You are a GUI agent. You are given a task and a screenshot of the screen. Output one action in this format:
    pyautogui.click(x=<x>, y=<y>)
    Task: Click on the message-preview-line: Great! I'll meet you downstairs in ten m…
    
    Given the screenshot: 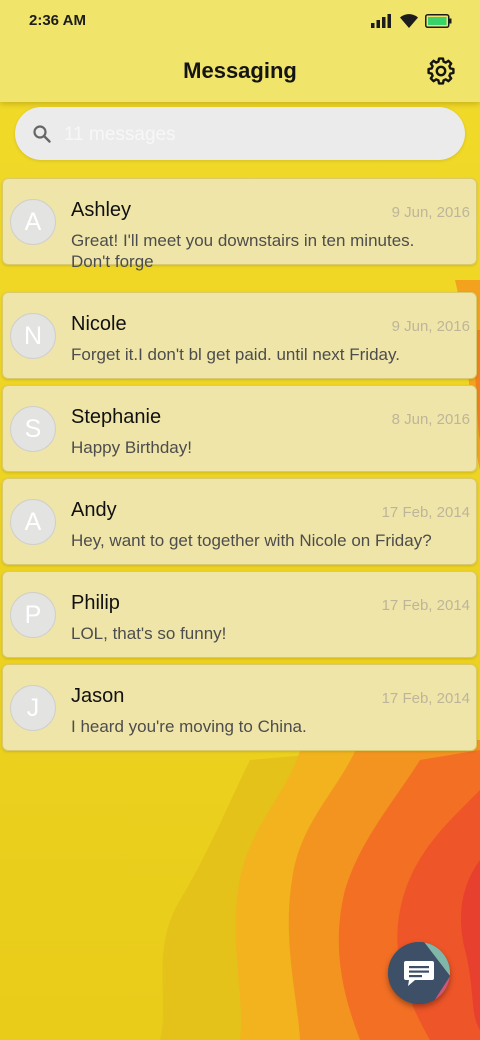 What is the action you would take?
    pyautogui.click(x=243, y=240)
    